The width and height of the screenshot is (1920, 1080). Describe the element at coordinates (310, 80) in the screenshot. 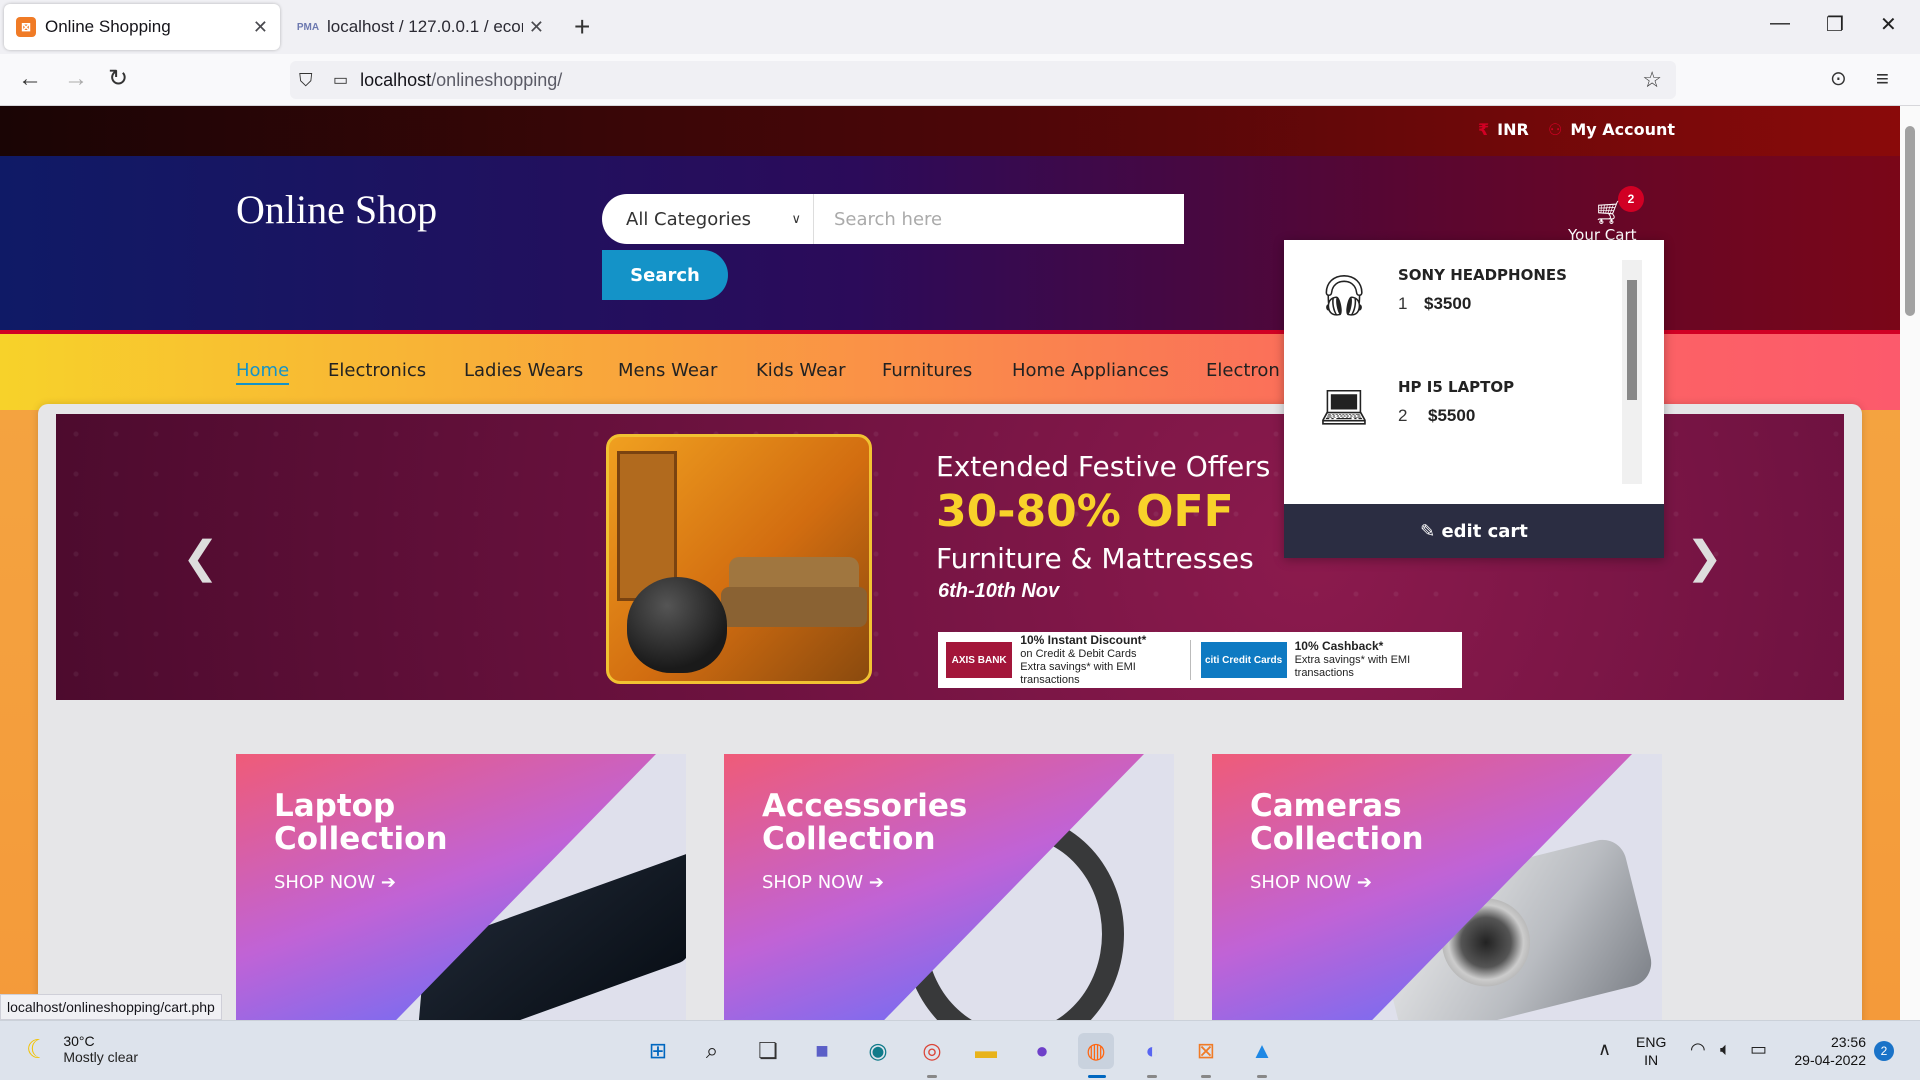

I see `shield-icon: ⛉` at that location.